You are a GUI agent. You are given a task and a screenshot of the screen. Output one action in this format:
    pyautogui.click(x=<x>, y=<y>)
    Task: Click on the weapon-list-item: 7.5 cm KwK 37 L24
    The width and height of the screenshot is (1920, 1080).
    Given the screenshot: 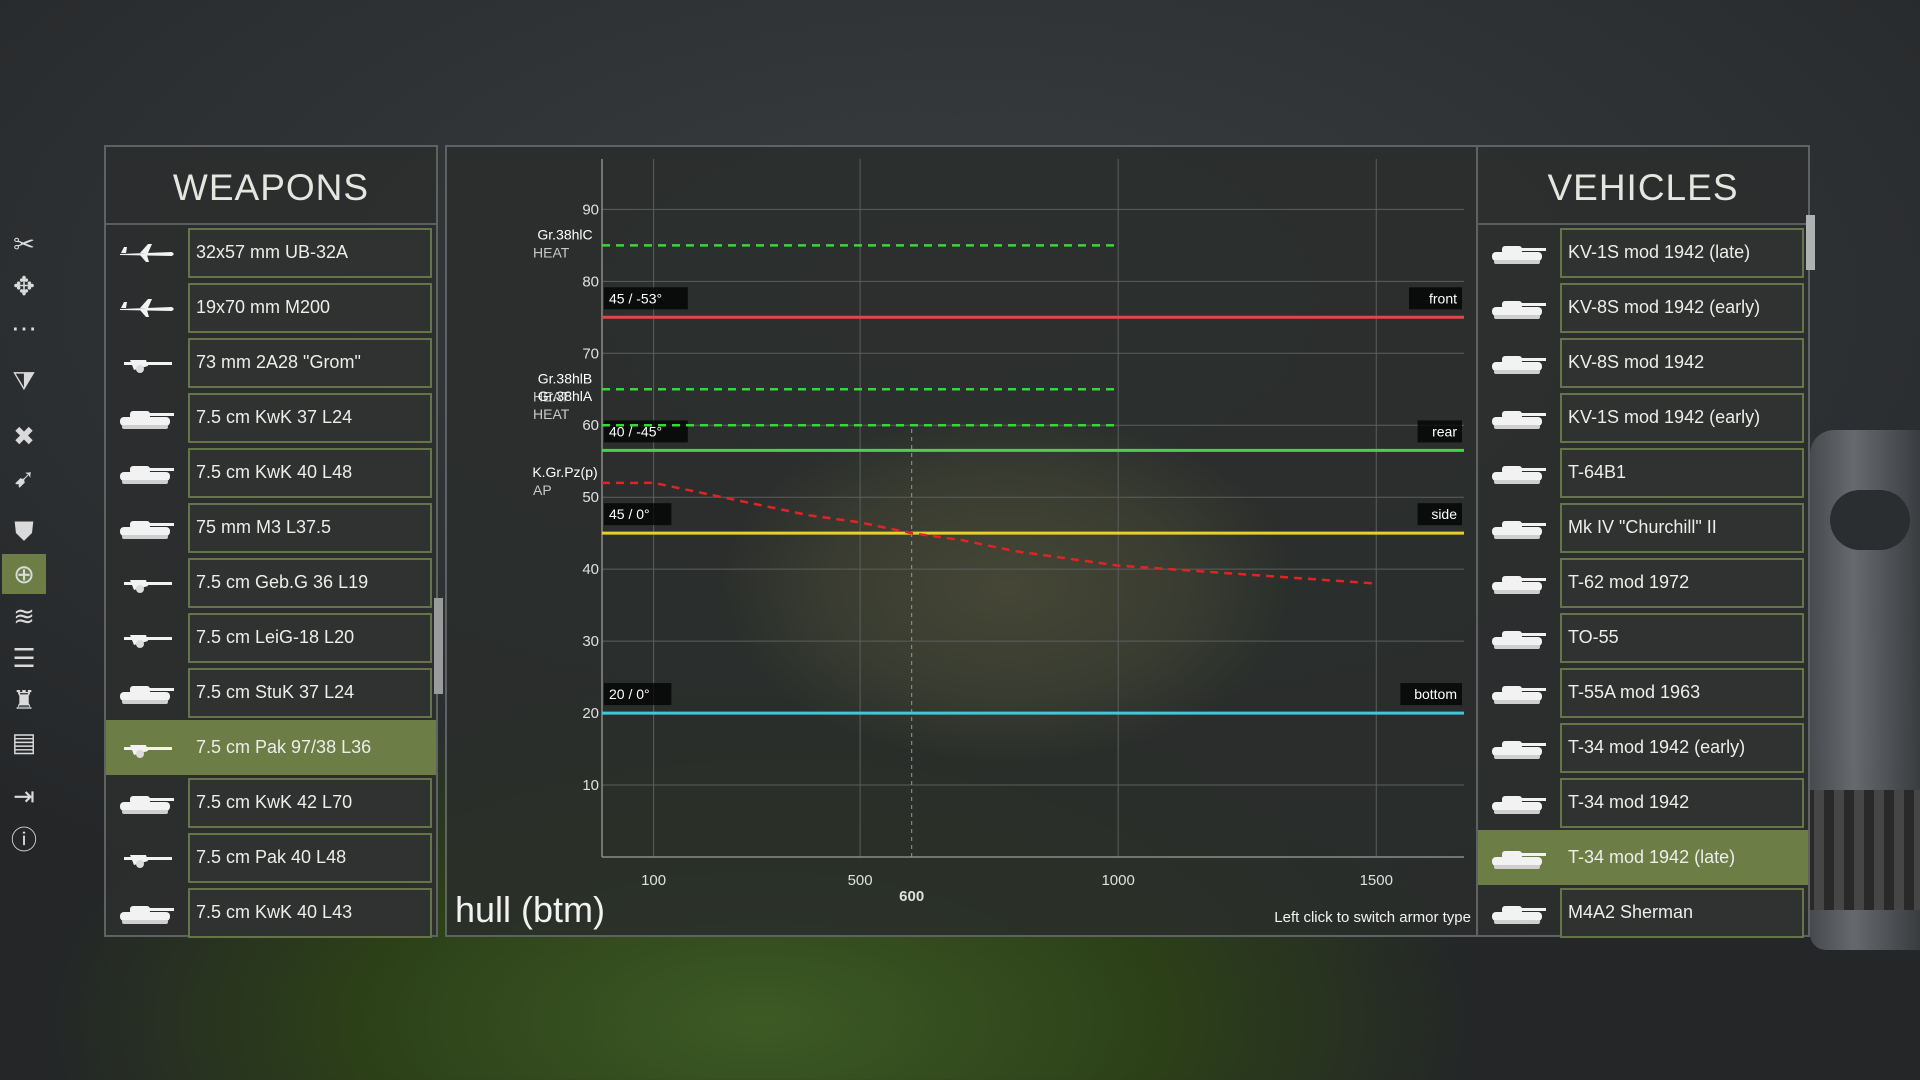 What is the action you would take?
    pyautogui.click(x=271, y=417)
    